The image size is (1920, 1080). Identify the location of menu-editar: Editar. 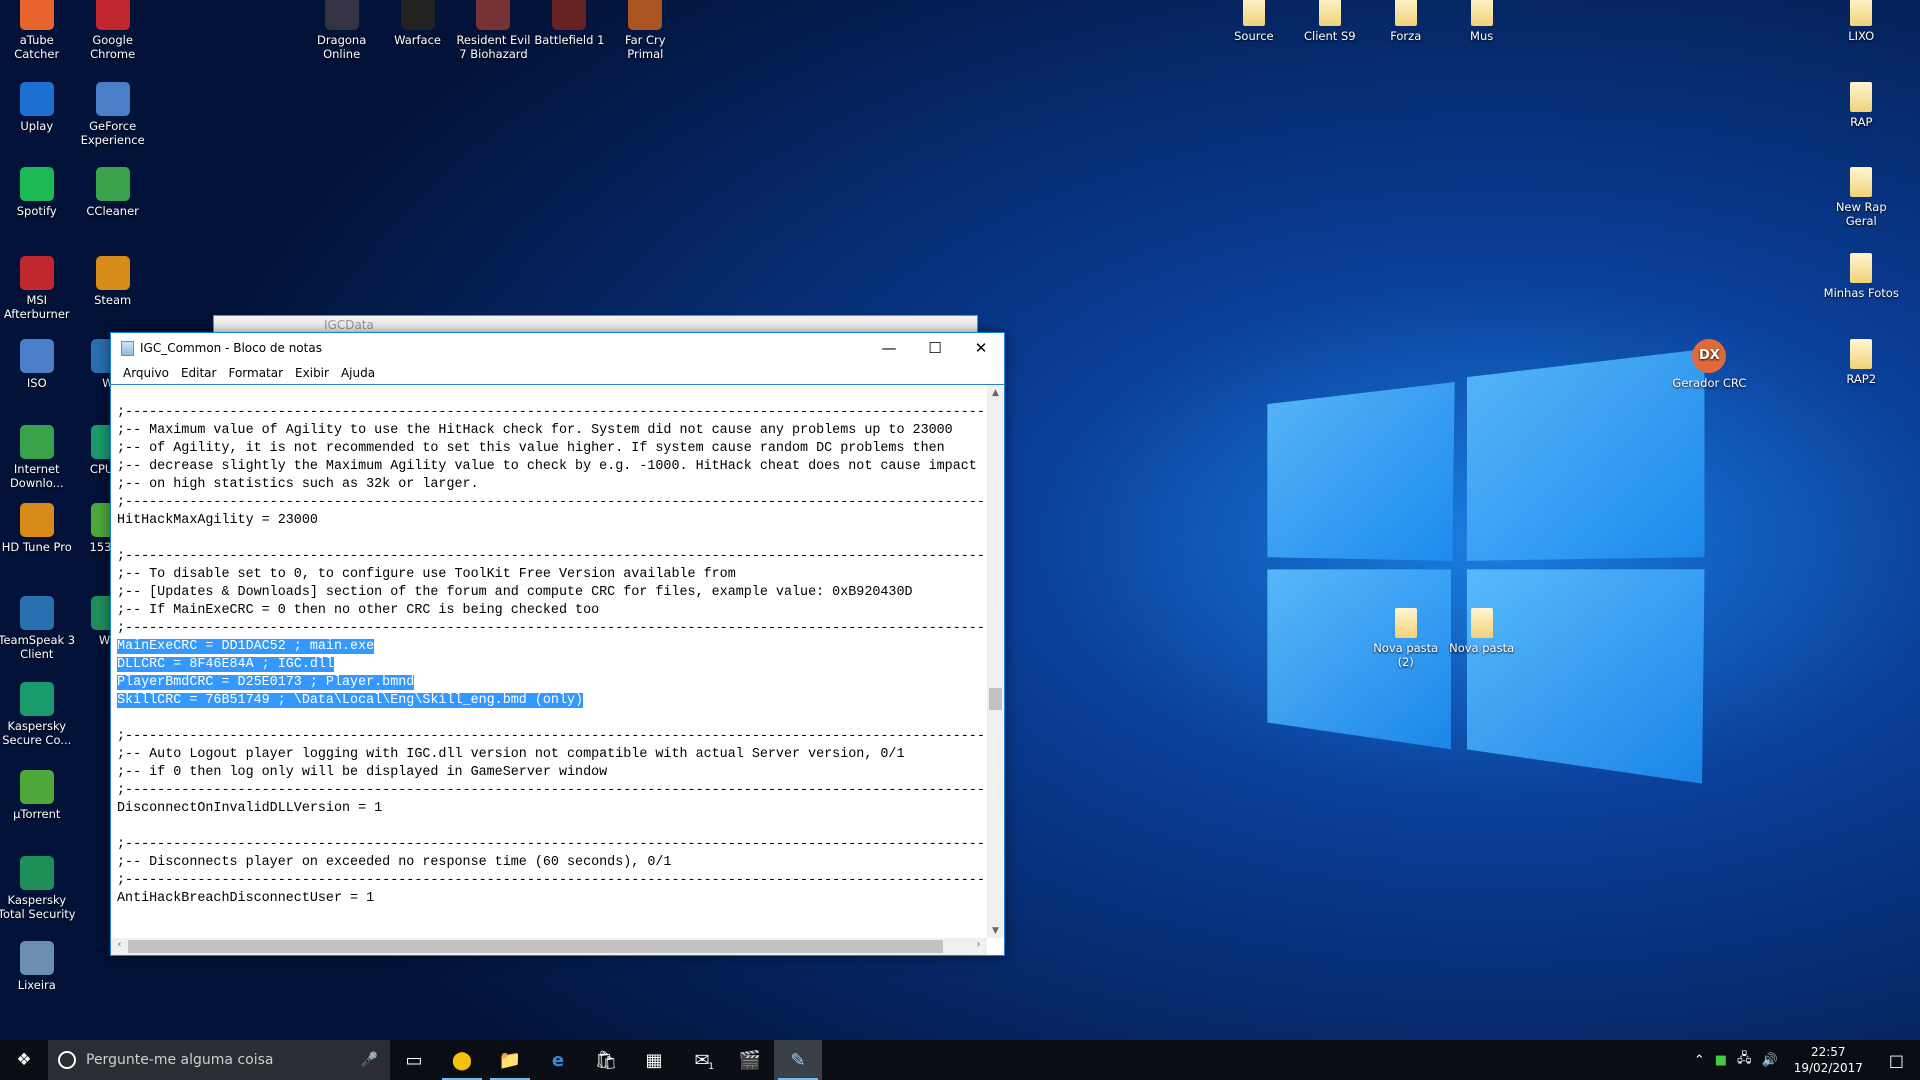
(199, 373).